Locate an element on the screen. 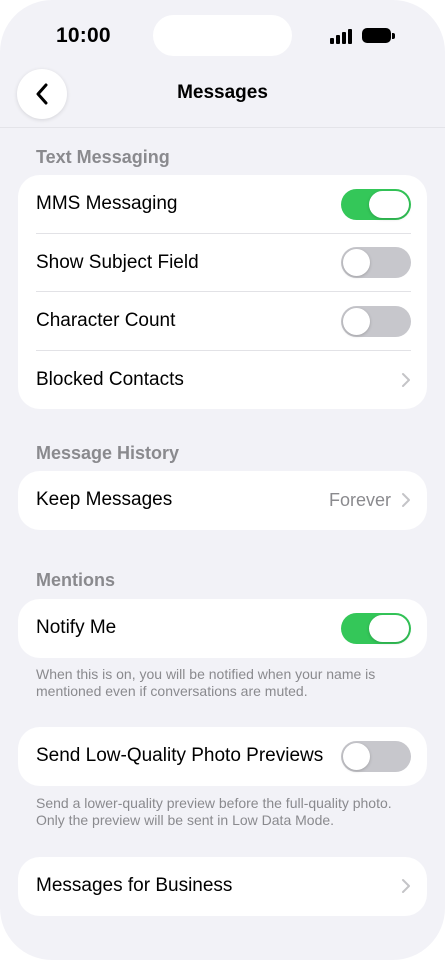  low-quality-card: Send Low-Quality Photo Previews is located at coordinates (222, 756).